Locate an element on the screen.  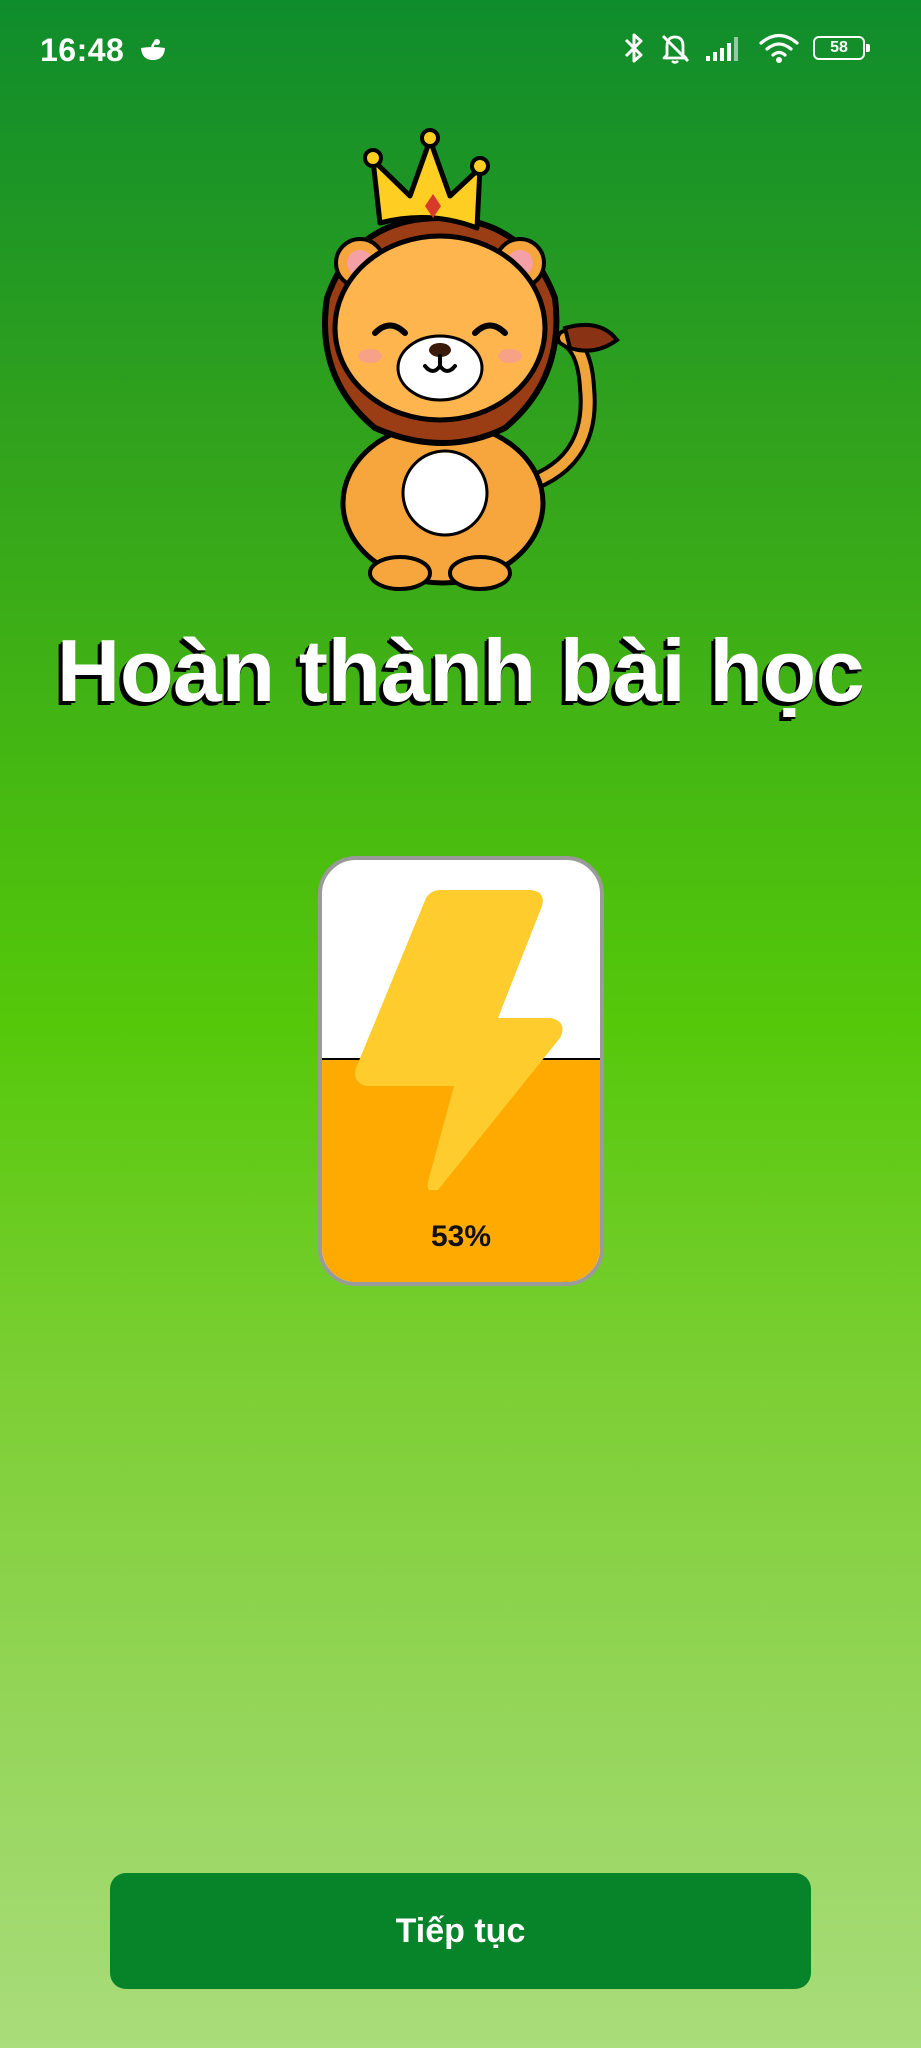
status-icons: 58 is located at coordinates (746, 48).